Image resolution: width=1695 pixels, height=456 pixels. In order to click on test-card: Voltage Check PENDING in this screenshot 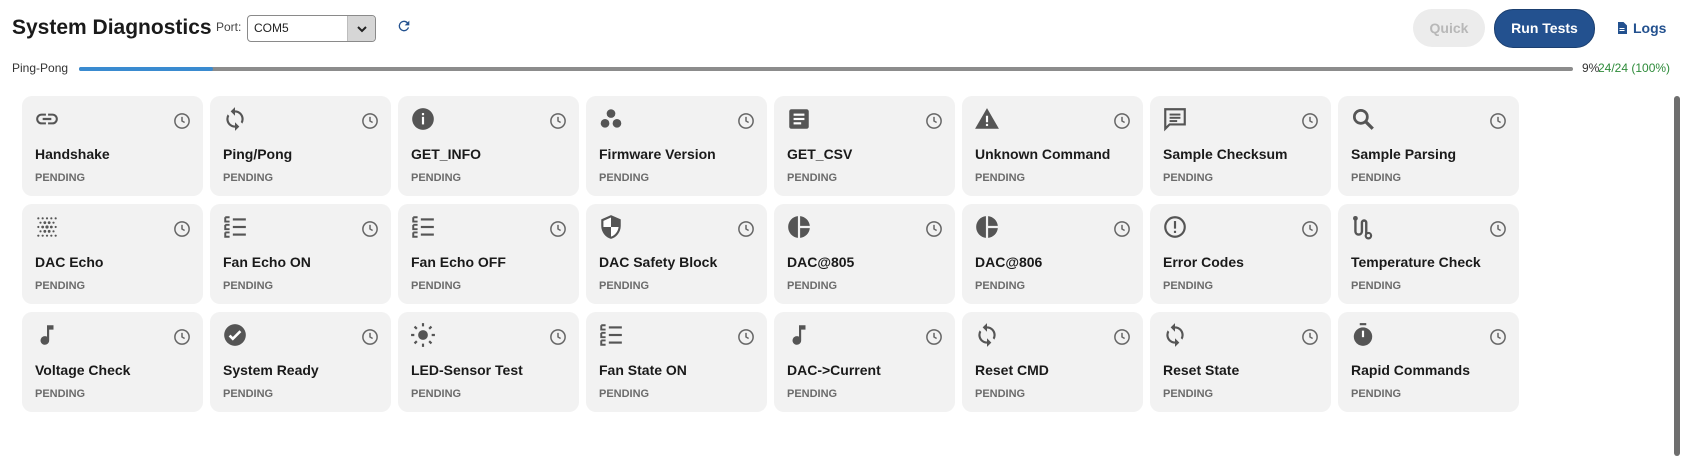, I will do `click(112, 362)`.